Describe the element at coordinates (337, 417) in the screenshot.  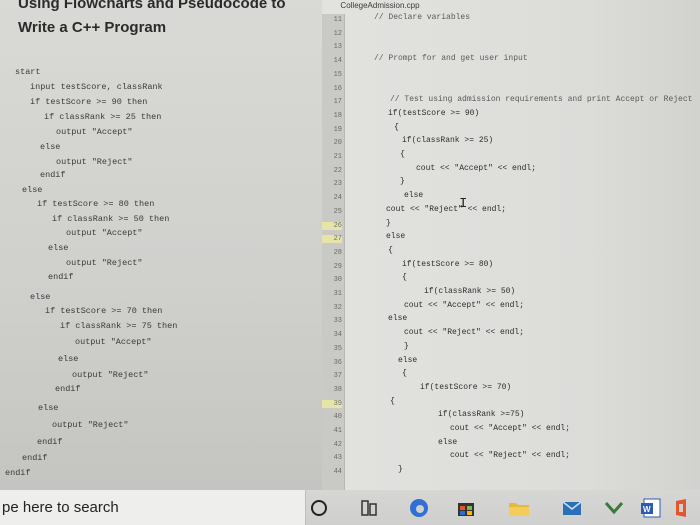
I see `line-number: 40` at that location.